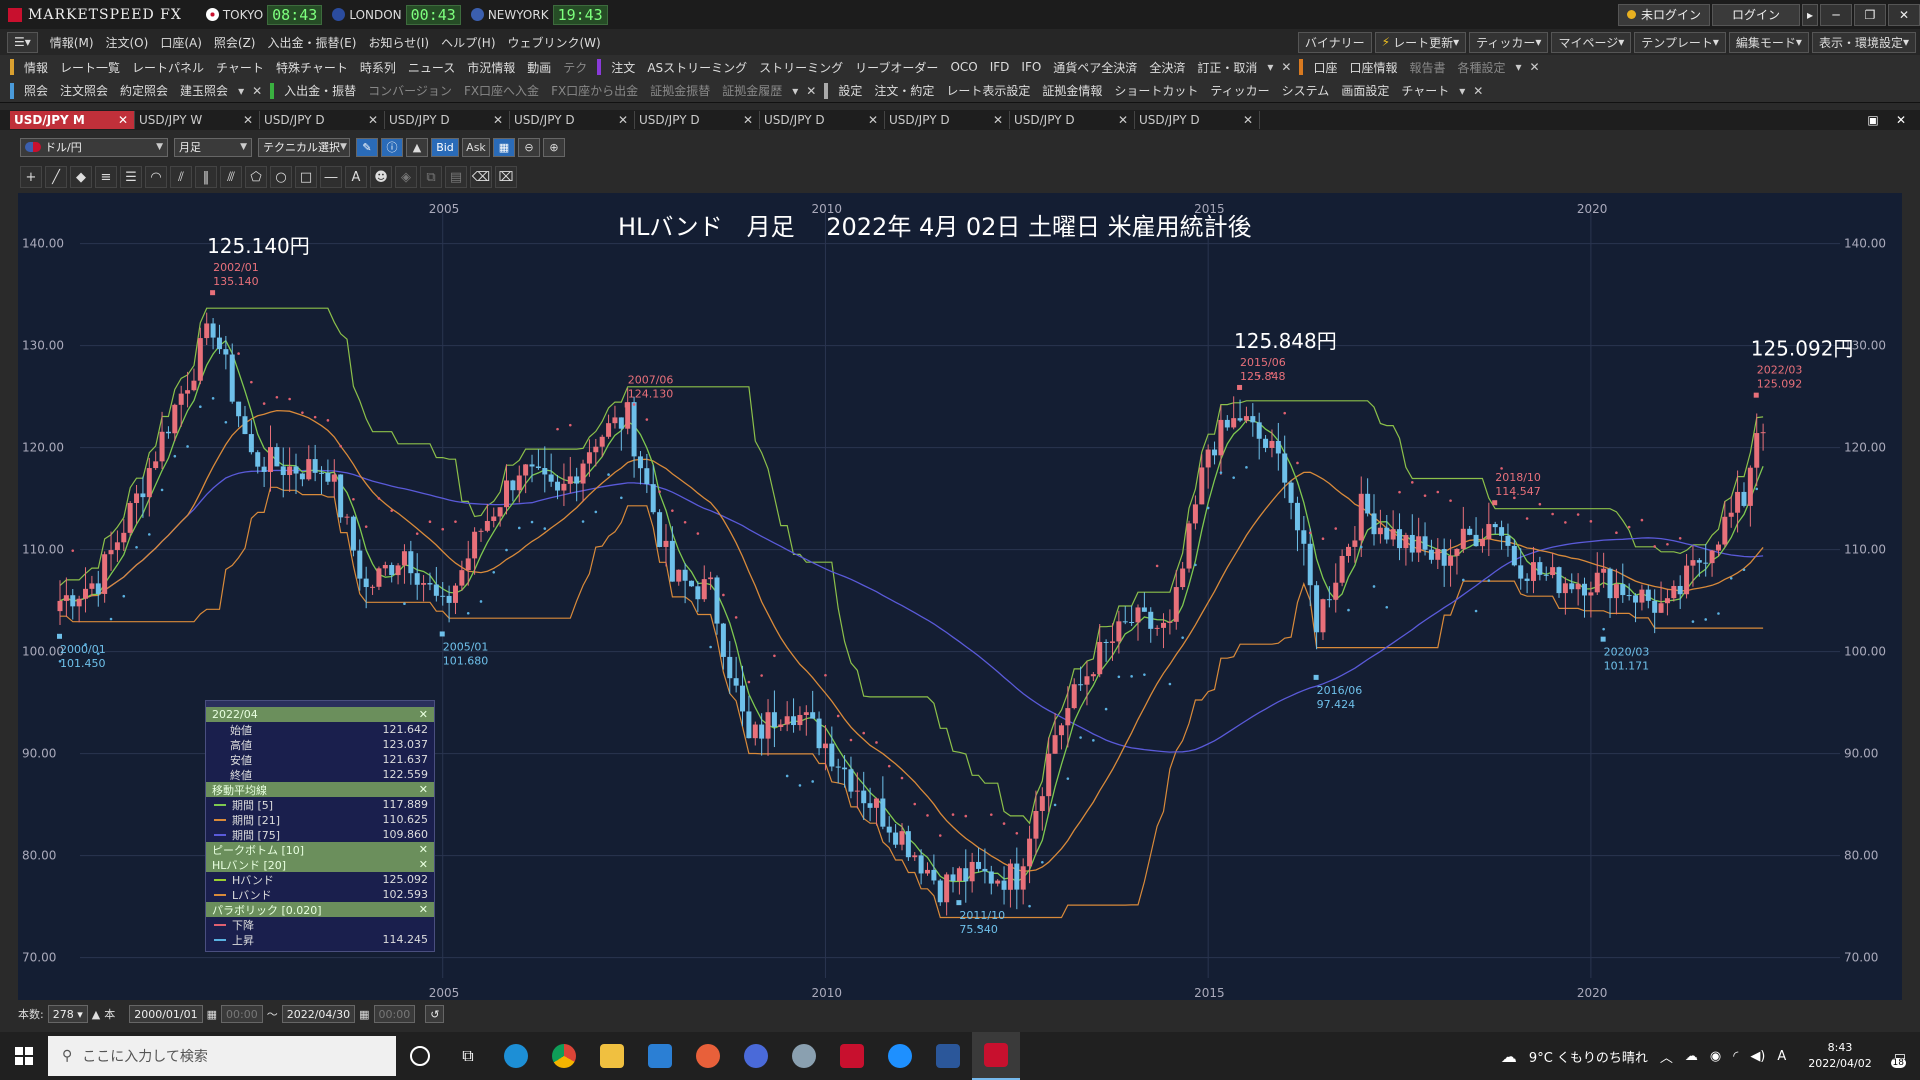  What do you see at coordinates (801, 67) in the screenshot?
I see `streaming-button: ストリーミング` at bounding box center [801, 67].